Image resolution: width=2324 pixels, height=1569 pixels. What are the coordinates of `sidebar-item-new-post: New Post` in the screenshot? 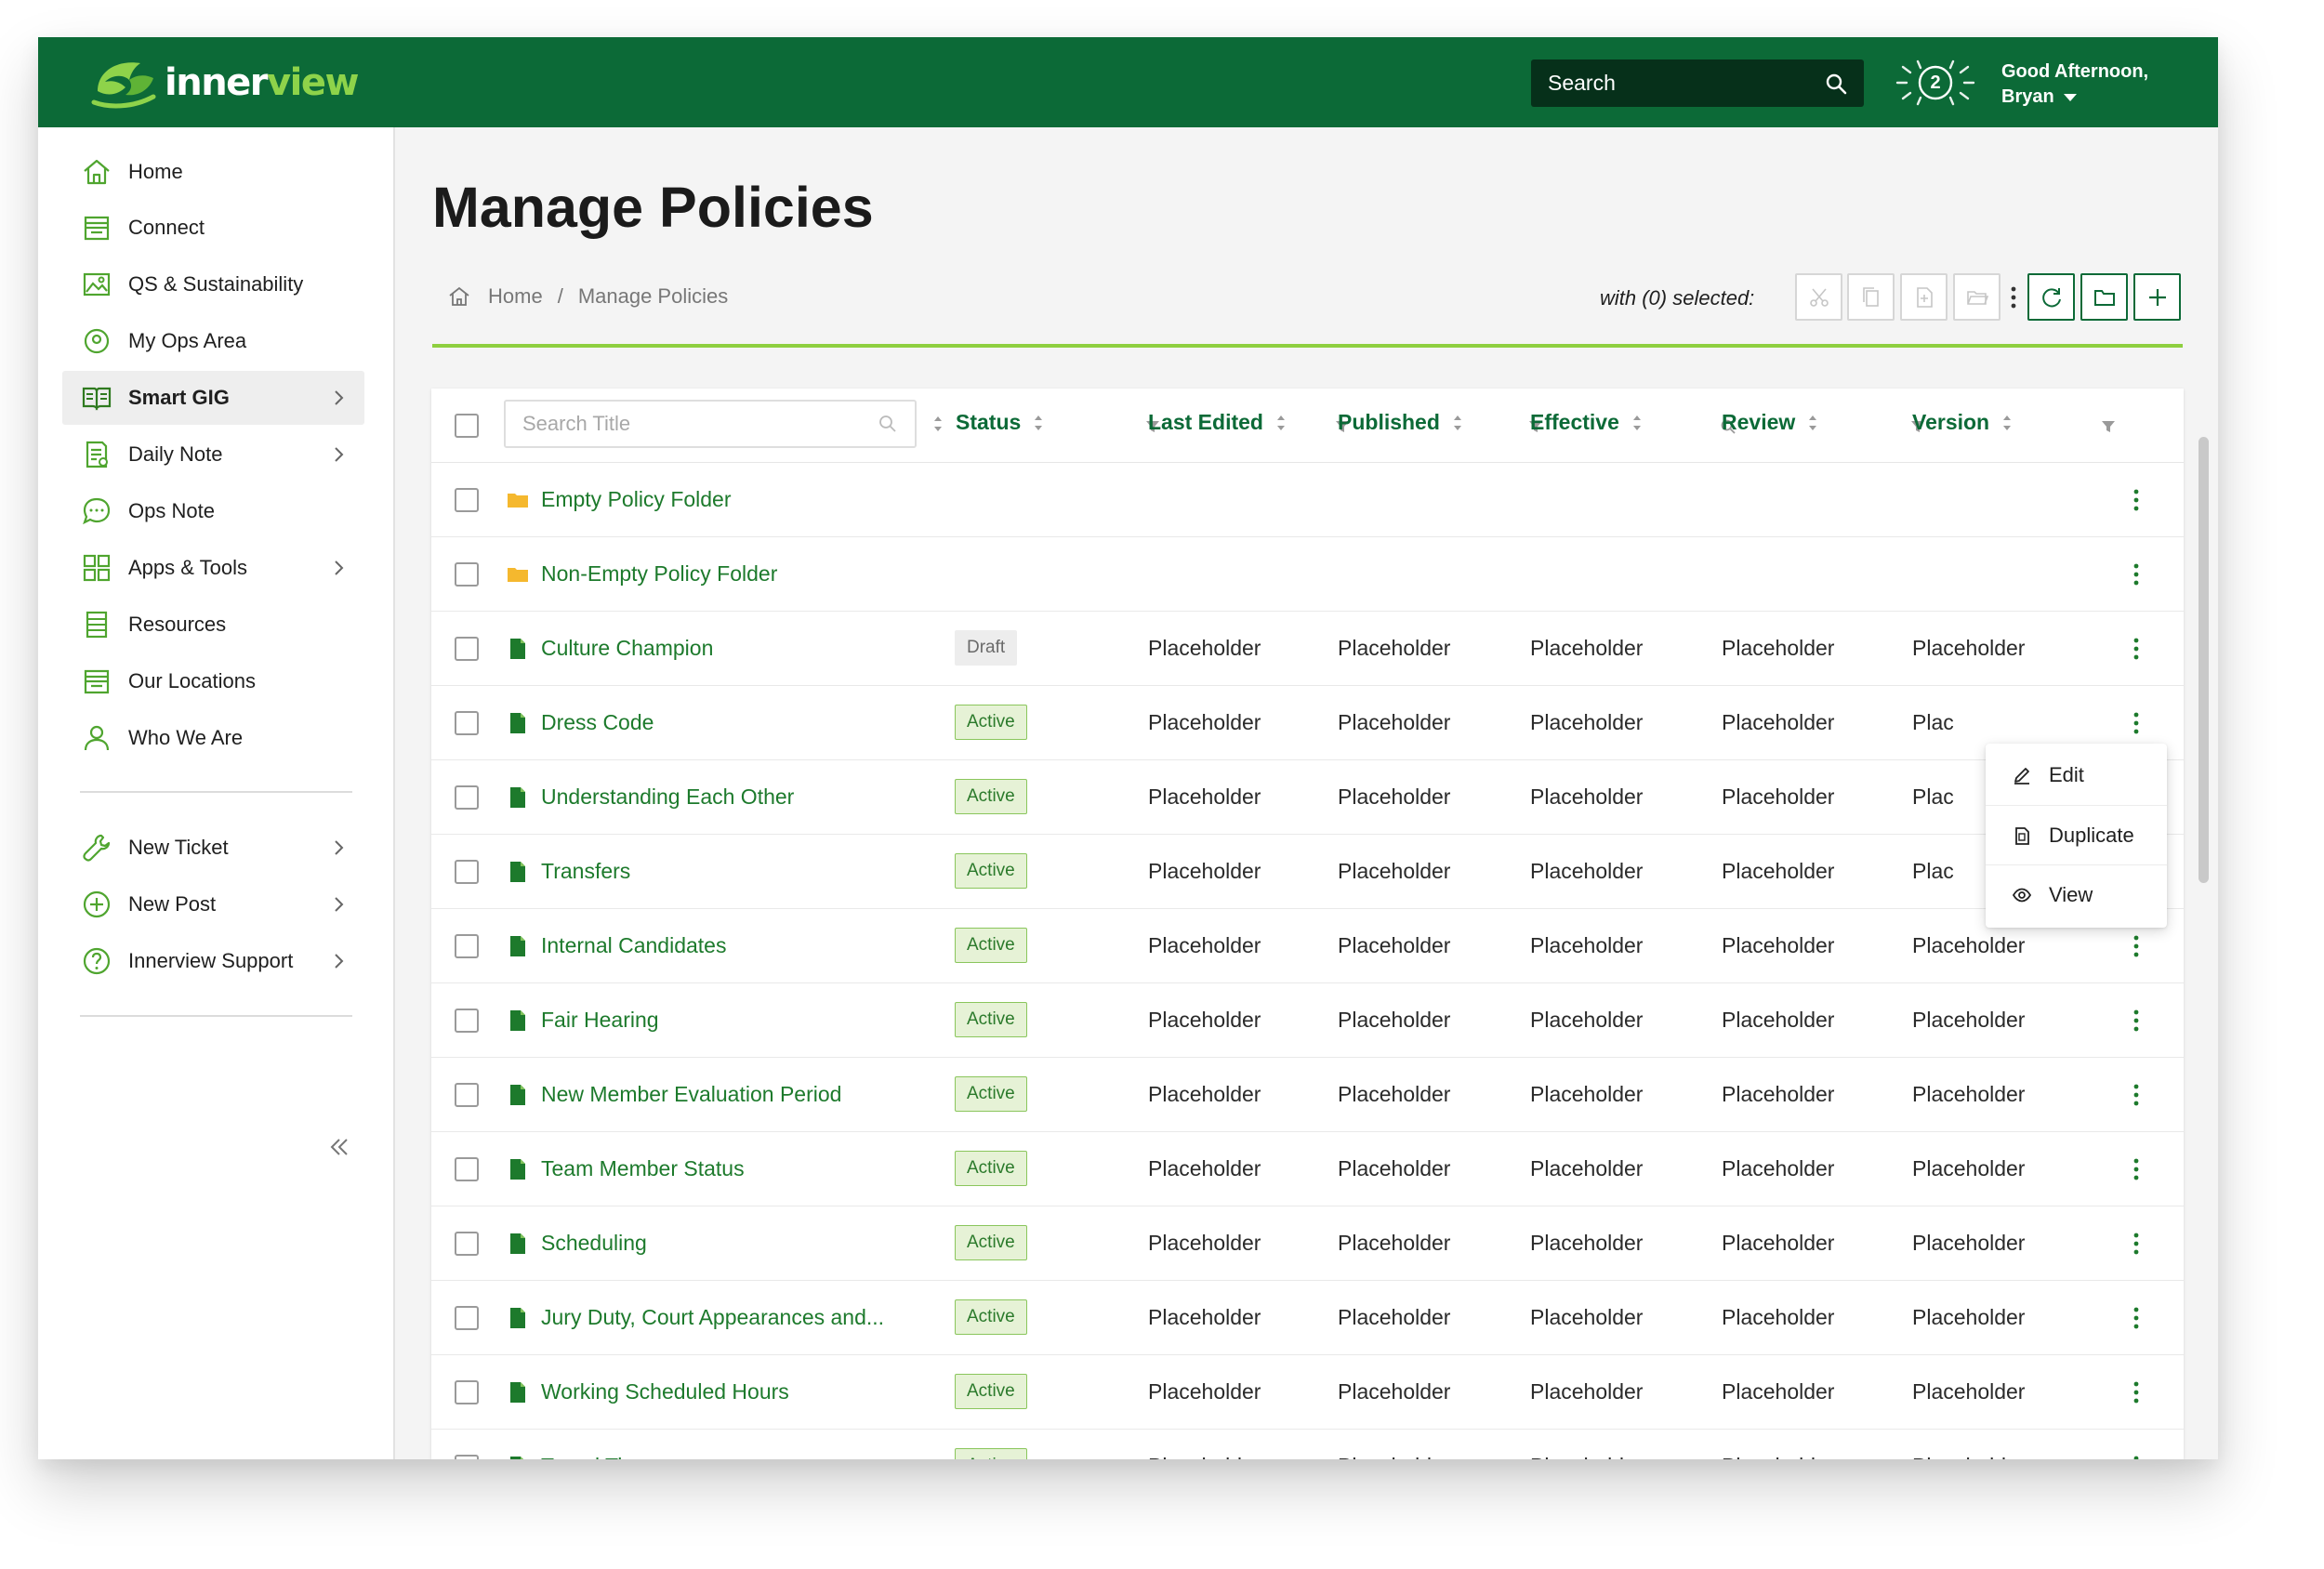 It's located at (213, 904).